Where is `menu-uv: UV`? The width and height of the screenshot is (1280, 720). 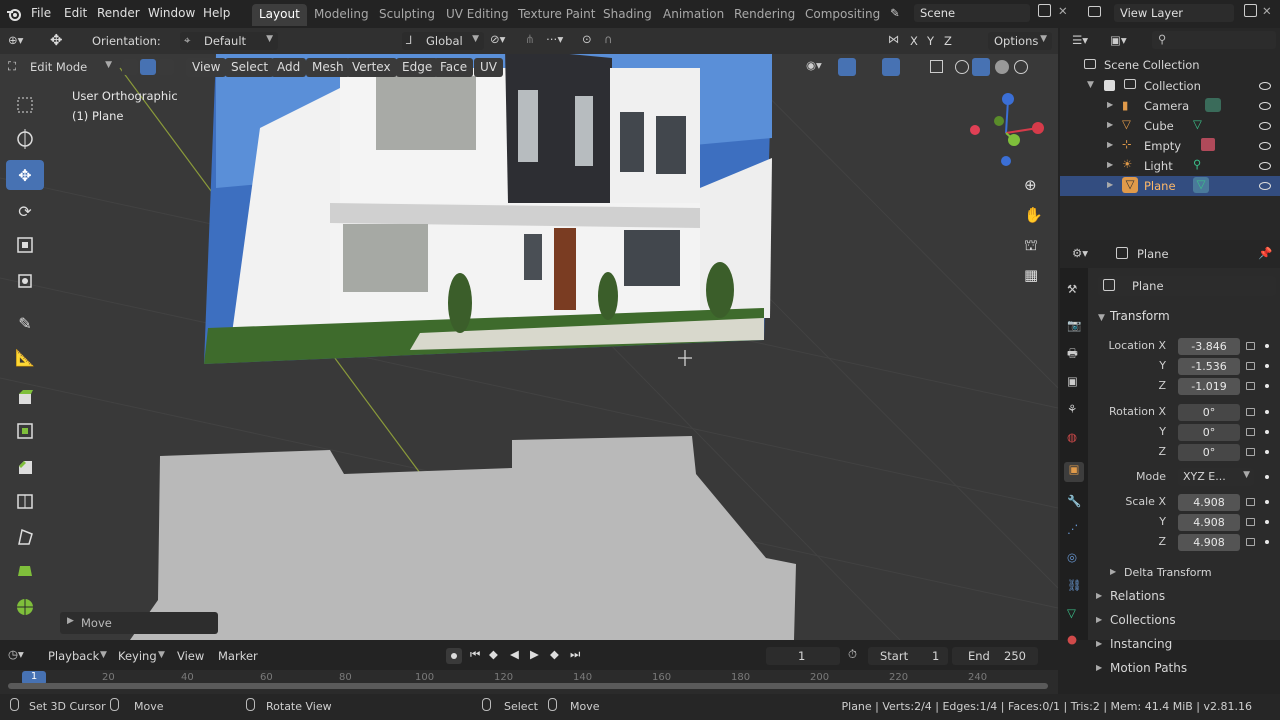 menu-uv: UV is located at coordinates (488, 67).